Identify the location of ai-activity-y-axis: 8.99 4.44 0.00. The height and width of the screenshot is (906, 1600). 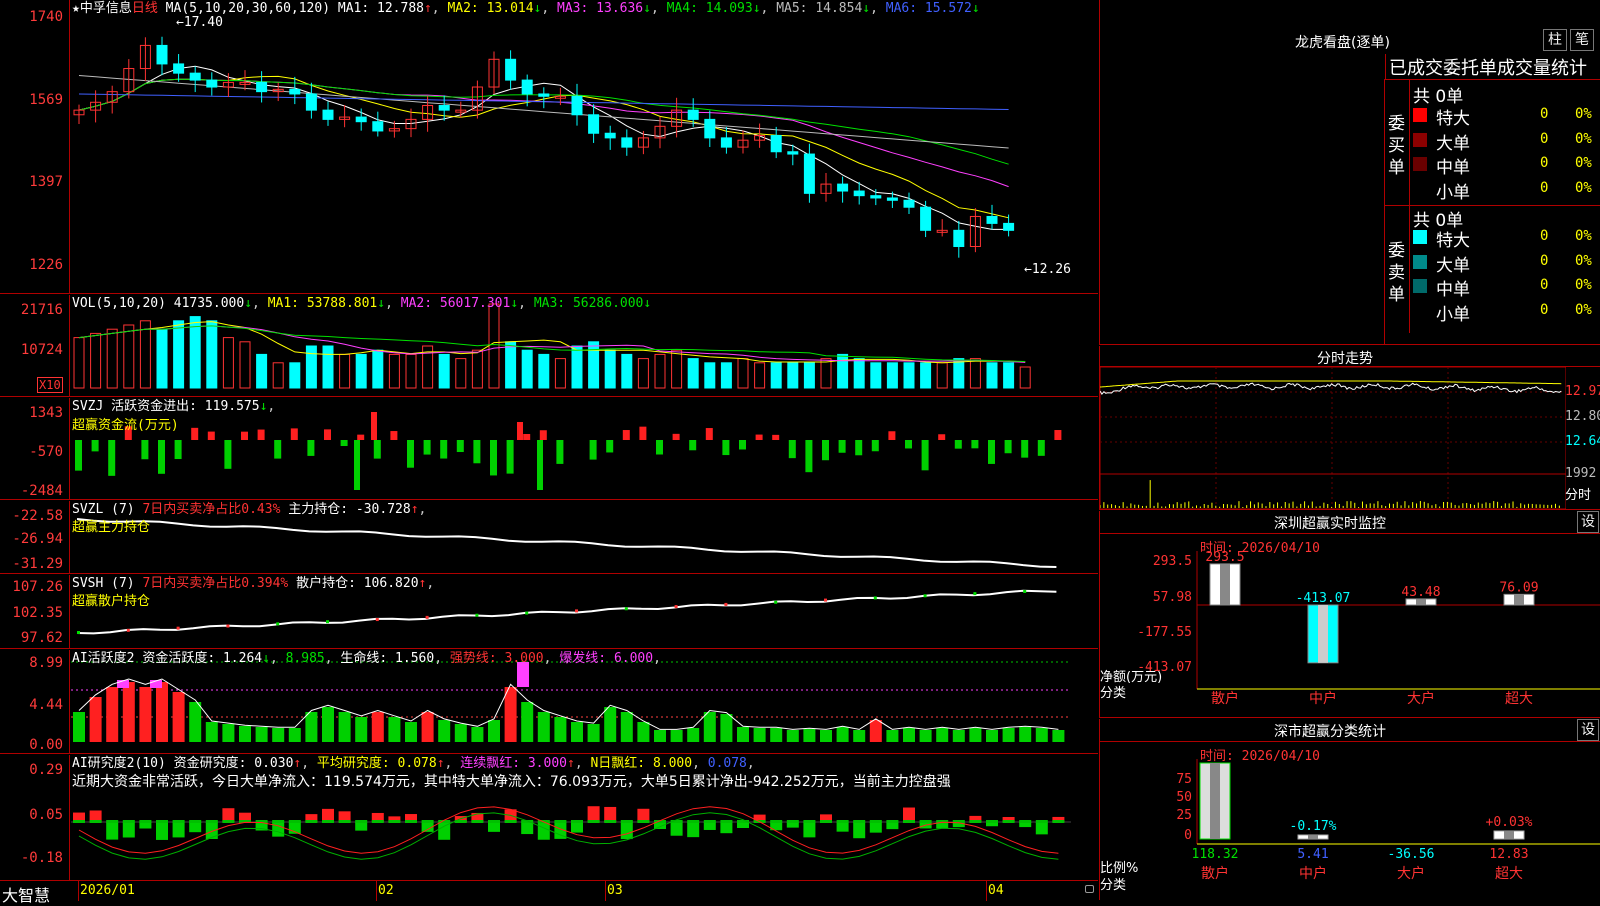
(35, 701).